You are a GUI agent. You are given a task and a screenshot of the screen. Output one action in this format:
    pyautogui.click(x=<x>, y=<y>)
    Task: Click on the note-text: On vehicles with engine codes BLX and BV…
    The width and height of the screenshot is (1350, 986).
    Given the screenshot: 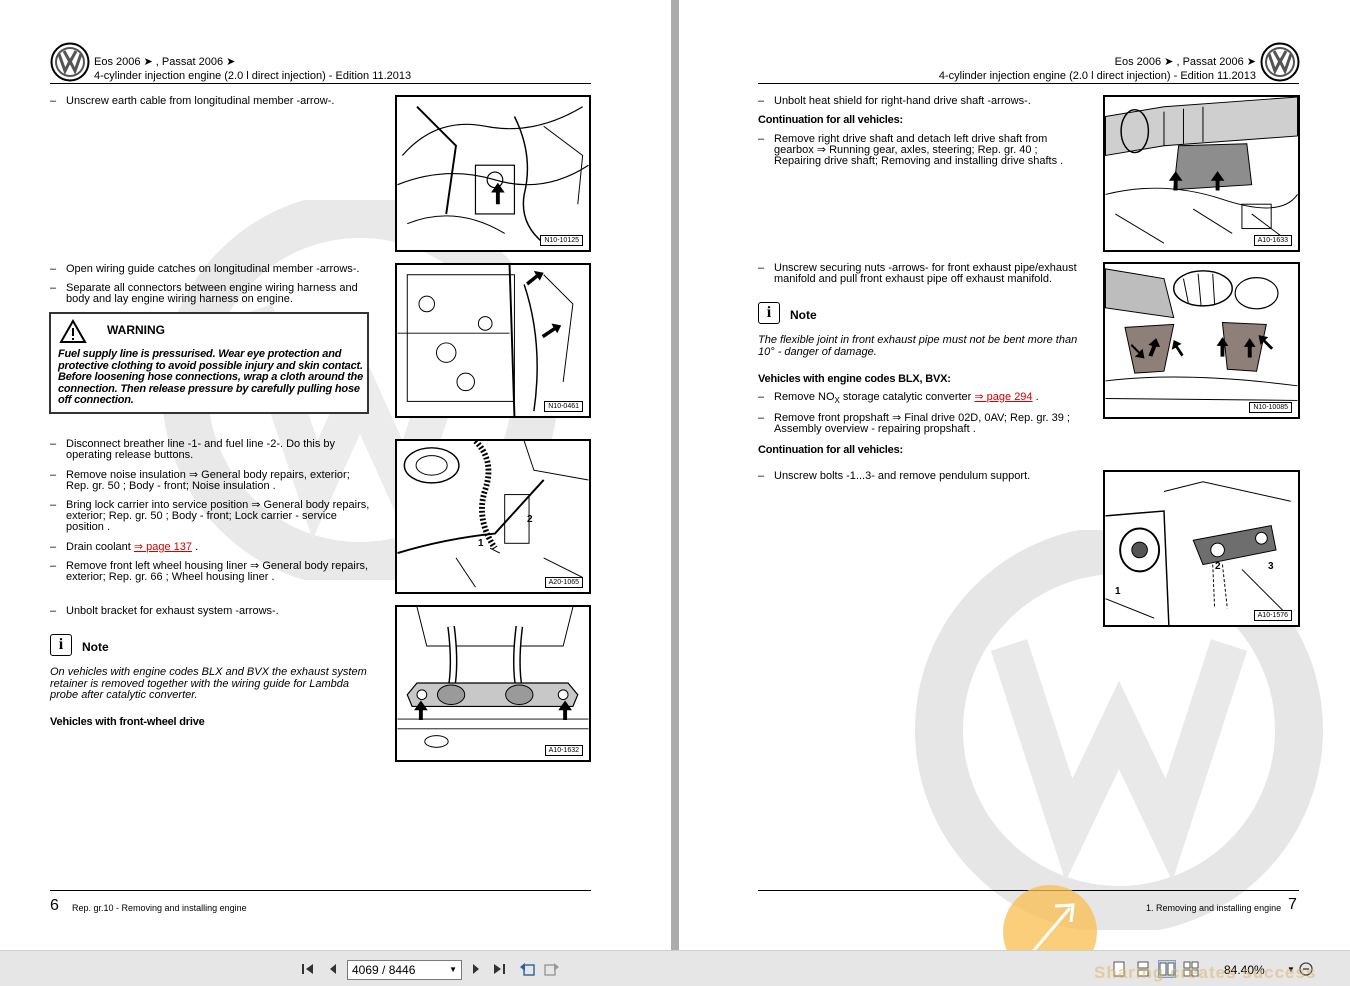 What is the action you would take?
    pyautogui.click(x=208, y=683)
    